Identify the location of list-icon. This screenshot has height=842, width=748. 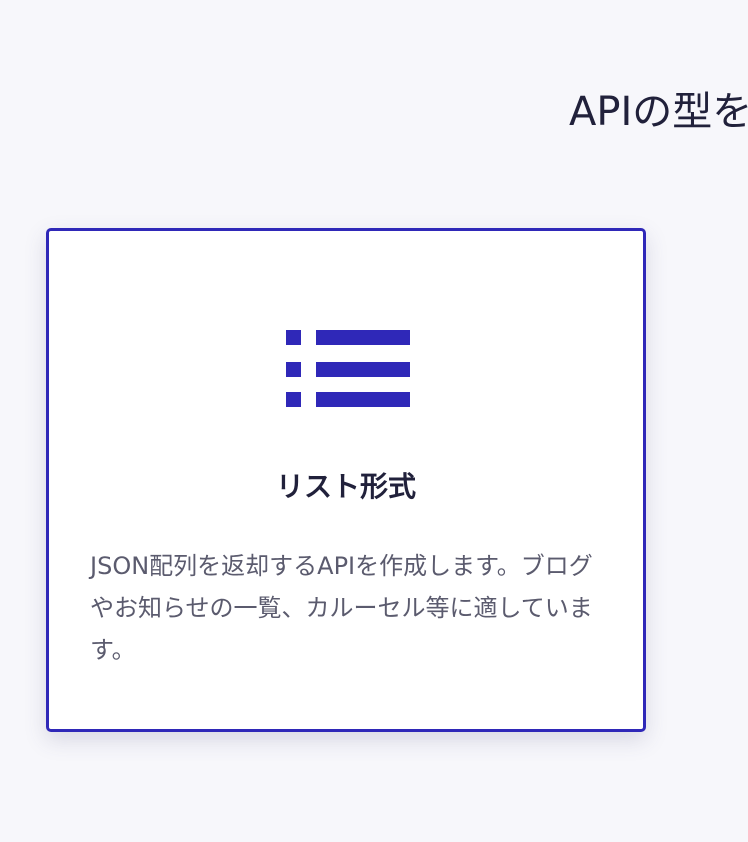
(348, 368).